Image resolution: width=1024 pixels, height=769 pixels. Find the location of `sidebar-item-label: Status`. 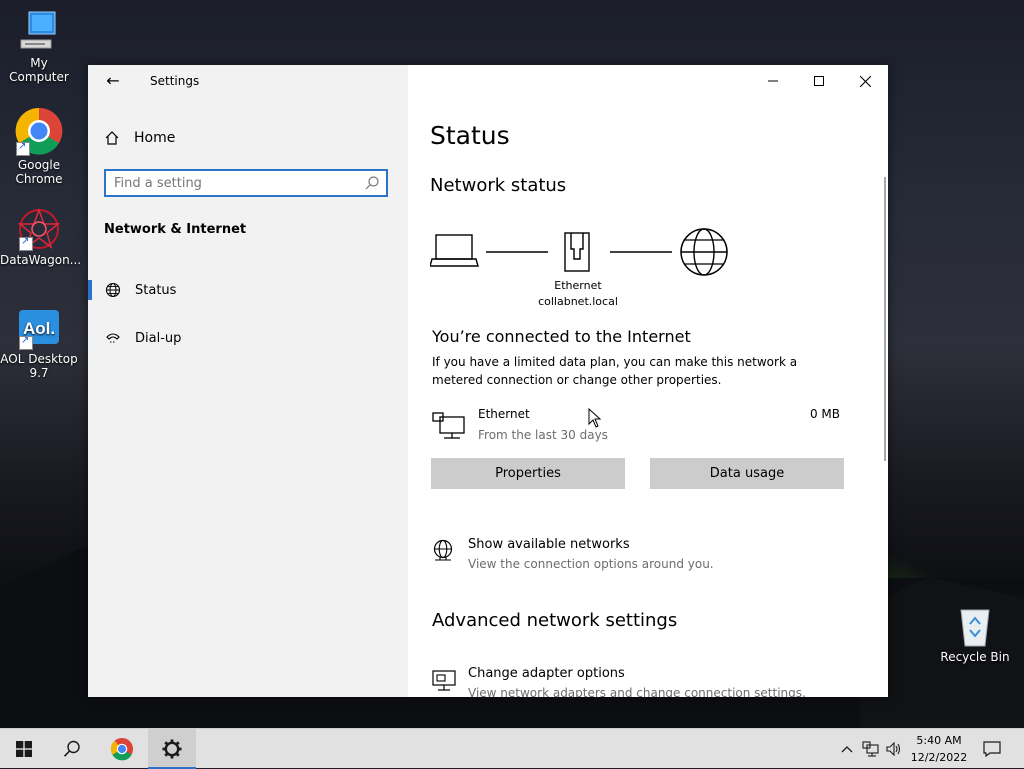

sidebar-item-label: Status is located at coordinates (156, 290).